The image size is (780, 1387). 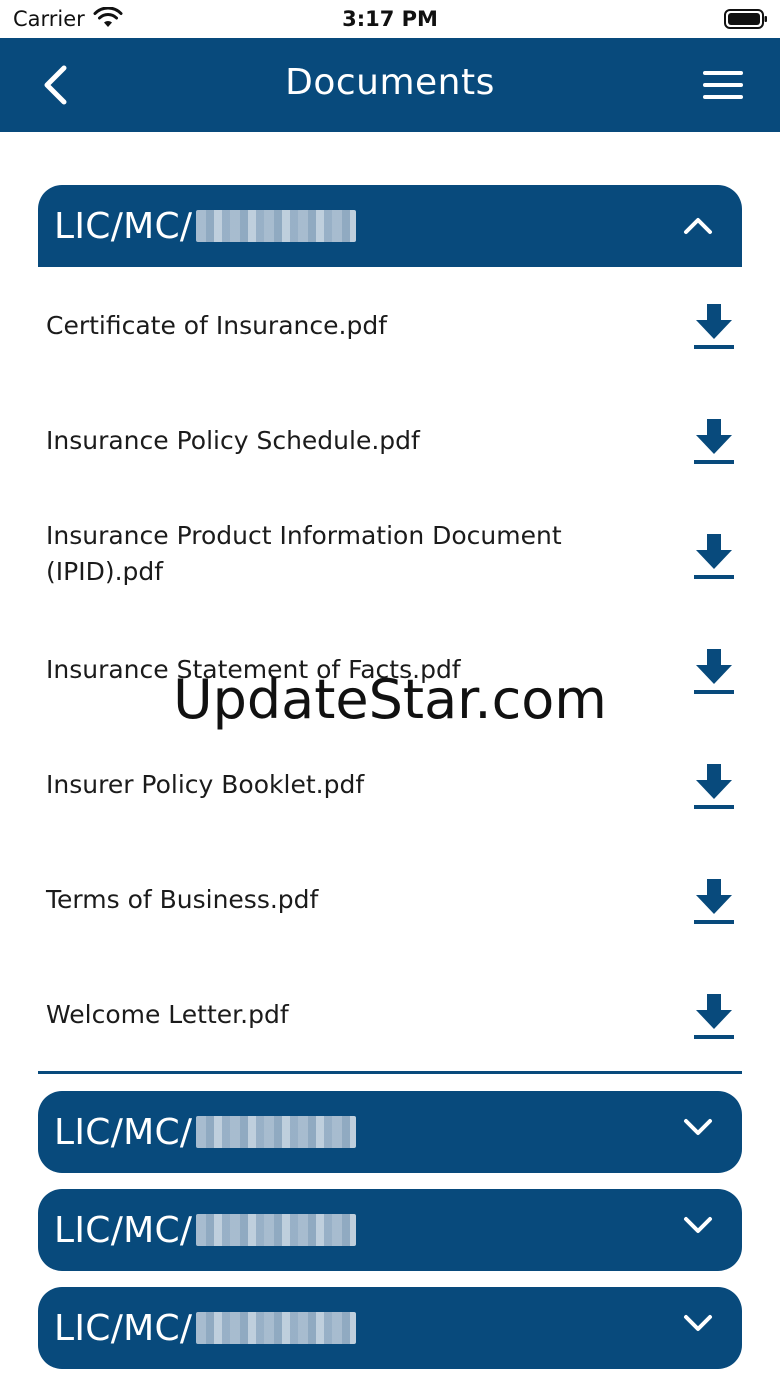 What do you see at coordinates (390, 82) in the screenshot?
I see `page-title: Documents` at bounding box center [390, 82].